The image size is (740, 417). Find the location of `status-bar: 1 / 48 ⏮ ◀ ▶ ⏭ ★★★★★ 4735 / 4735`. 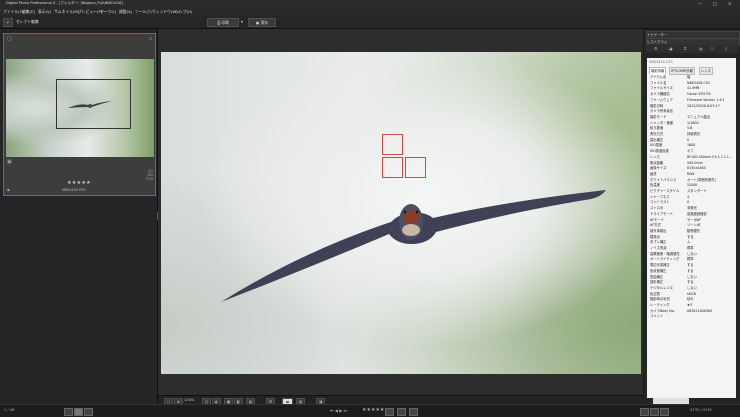

status-bar: 1 / 48 ⏮ ◀ ▶ ⏭ ★★★★★ 4735 / 4735 is located at coordinates (370, 410).